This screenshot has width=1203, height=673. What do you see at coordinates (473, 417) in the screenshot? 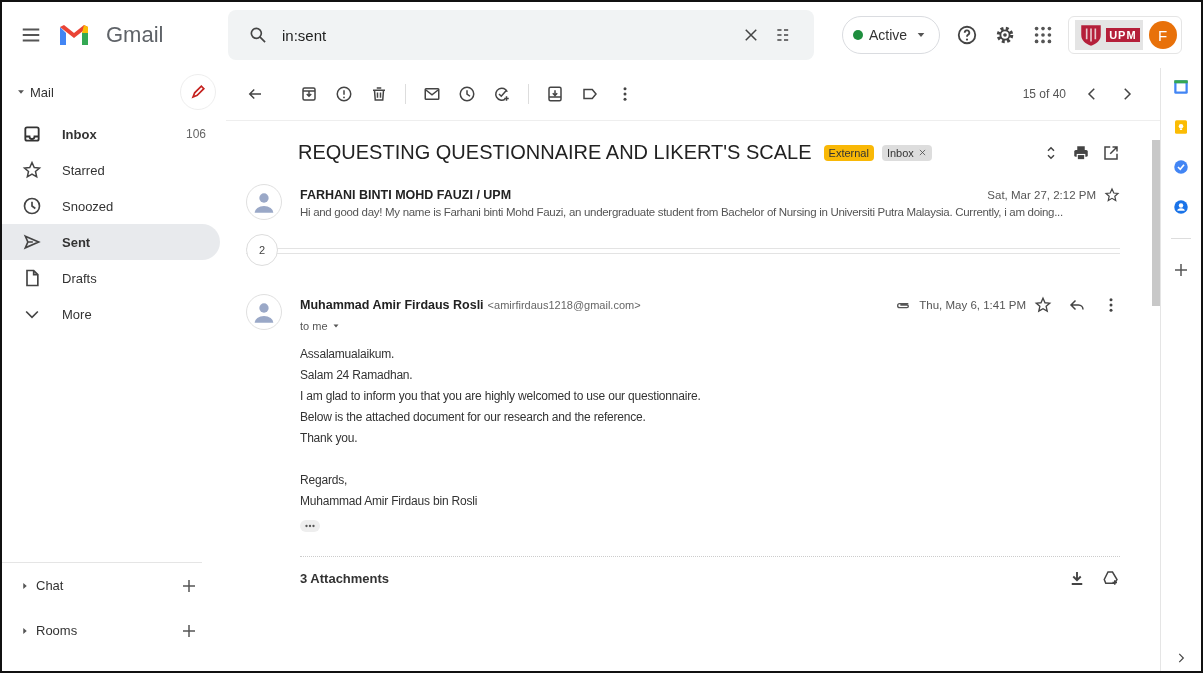
I see `message-line: Below is the attached document for our research and the reference.` at bounding box center [473, 417].